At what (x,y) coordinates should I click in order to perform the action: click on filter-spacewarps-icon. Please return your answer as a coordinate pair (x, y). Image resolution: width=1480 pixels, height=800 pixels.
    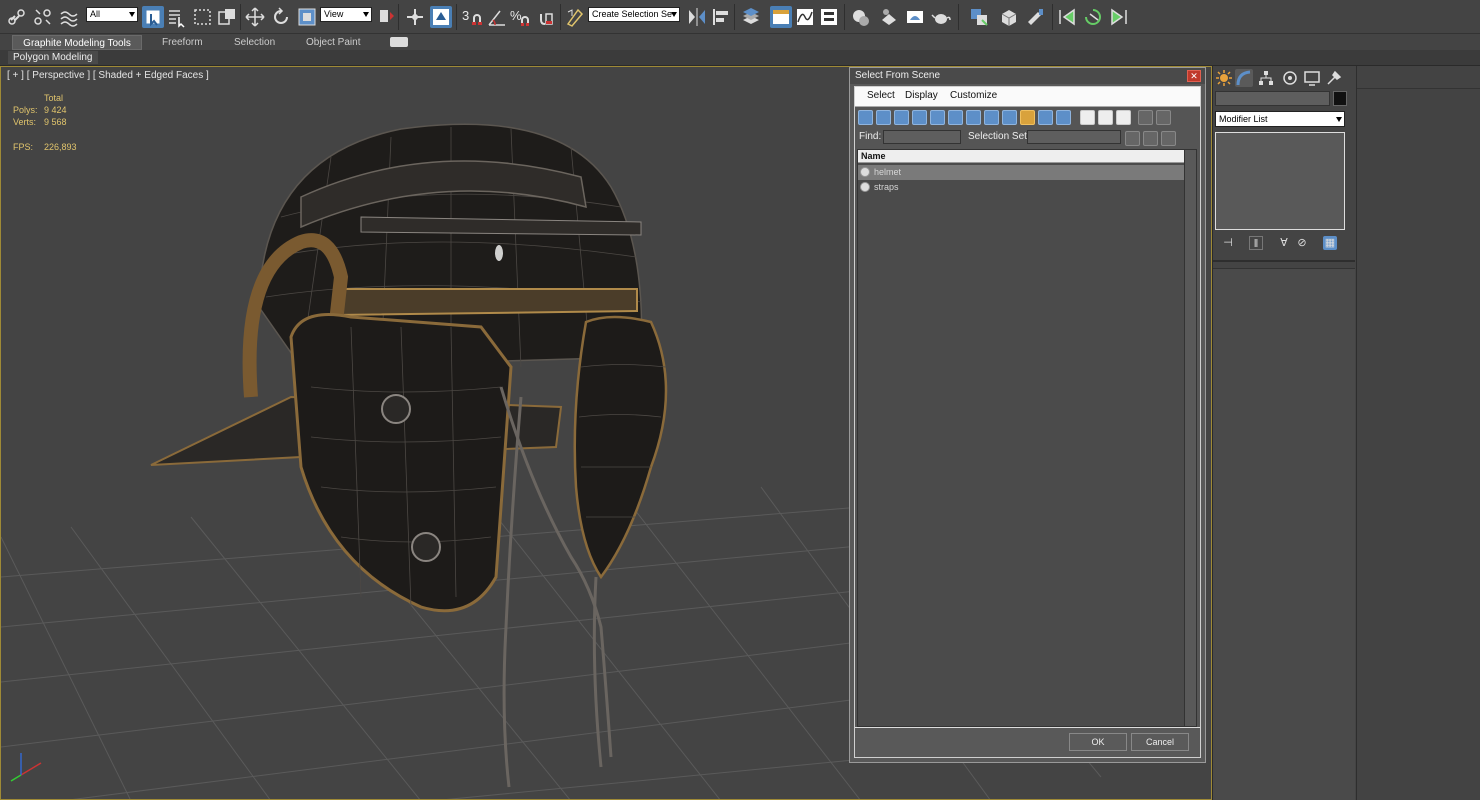
    Looking at the image, I should click on (955, 117).